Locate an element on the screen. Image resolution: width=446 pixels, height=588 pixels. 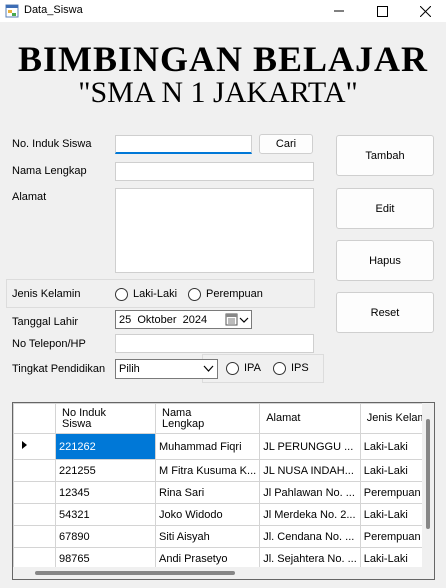
banner-subtitle: "SMA N 1 JAKARTA" is located at coordinates (218, 92).